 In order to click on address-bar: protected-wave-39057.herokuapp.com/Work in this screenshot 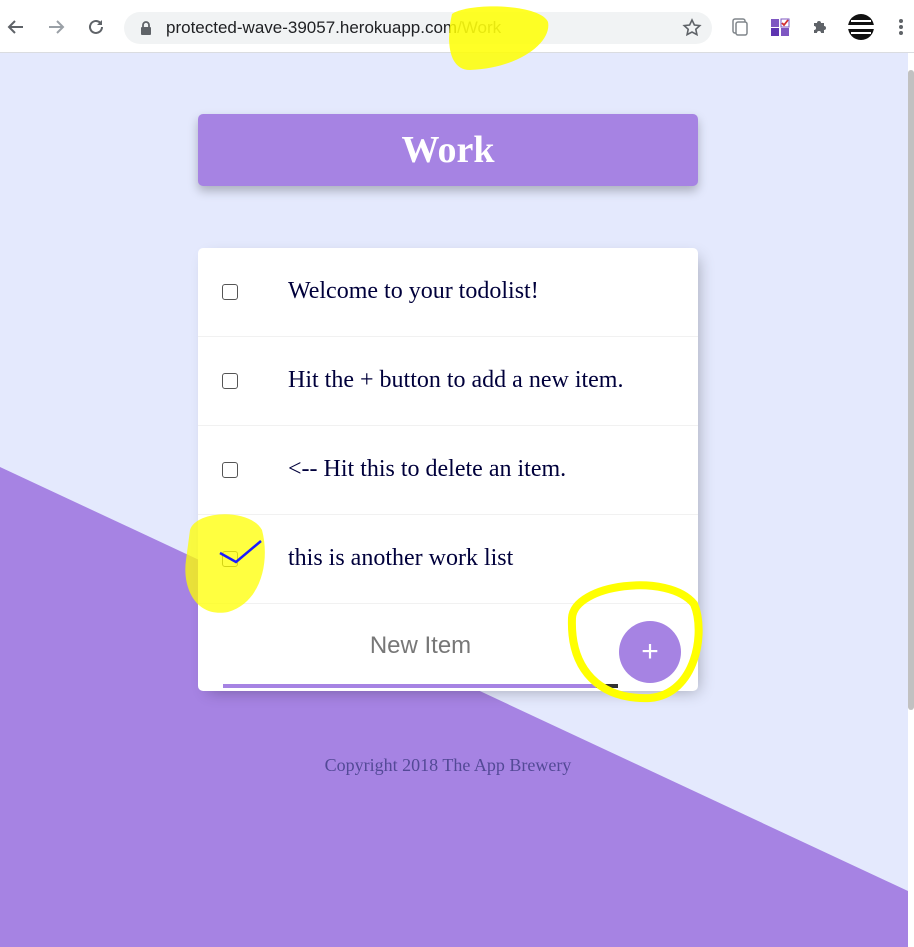, I will do `click(418, 28)`.